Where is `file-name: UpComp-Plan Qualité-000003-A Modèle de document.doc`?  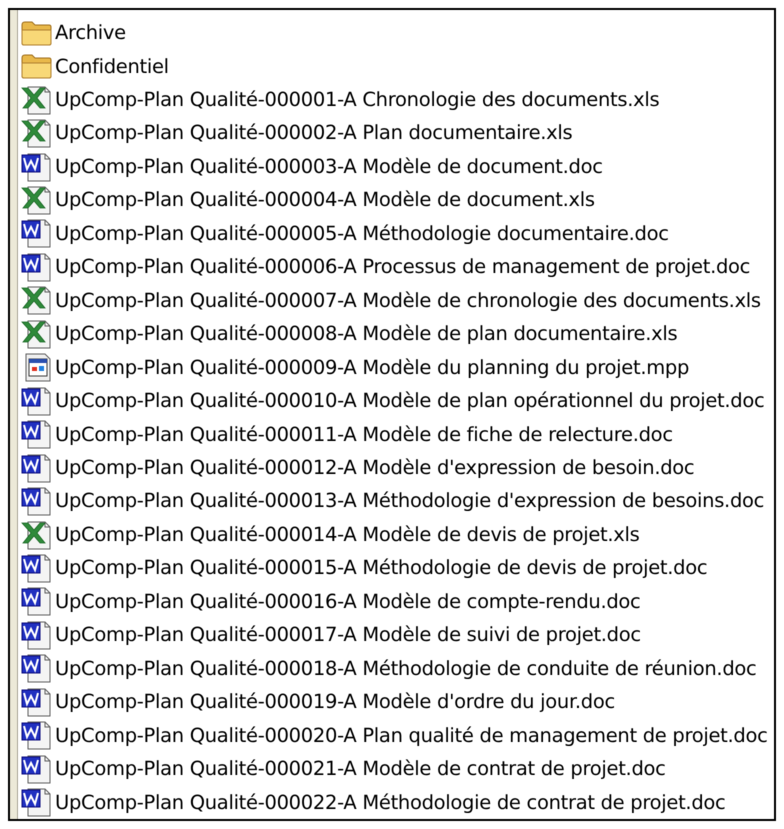
file-name: UpComp-Plan Qualité-000003-A Modèle de document.doc is located at coordinates (329, 167).